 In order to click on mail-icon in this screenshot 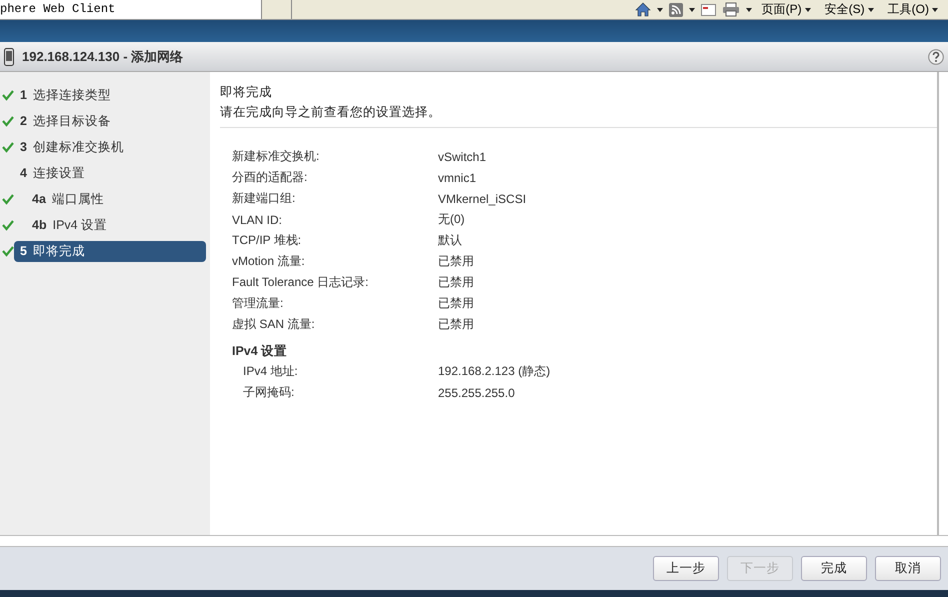, I will do `click(708, 10)`.